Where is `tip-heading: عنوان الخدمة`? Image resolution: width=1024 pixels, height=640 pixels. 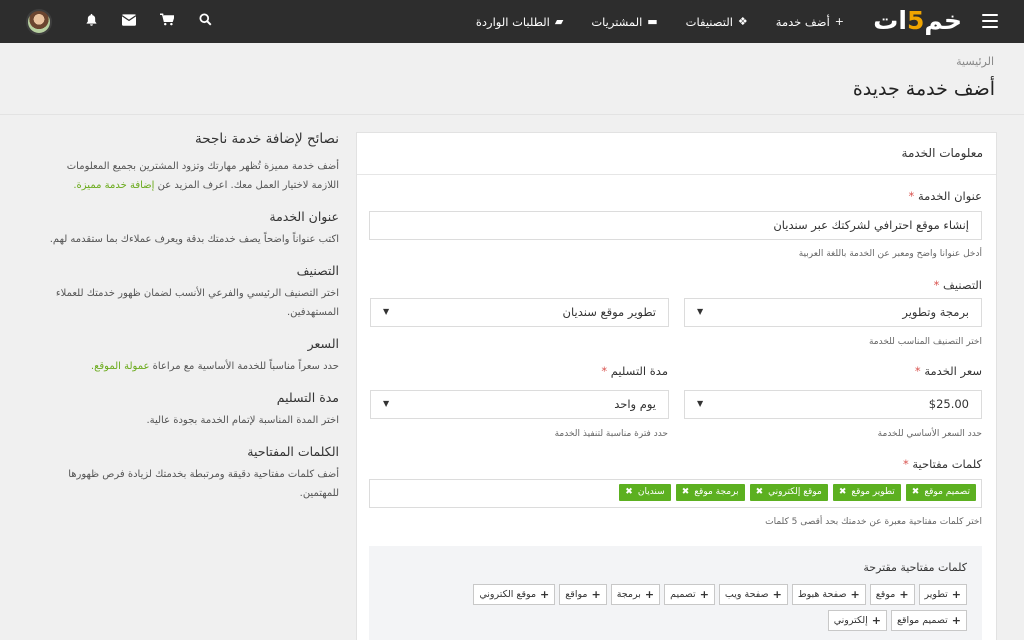 tip-heading: عنوان الخدمة is located at coordinates (304, 216).